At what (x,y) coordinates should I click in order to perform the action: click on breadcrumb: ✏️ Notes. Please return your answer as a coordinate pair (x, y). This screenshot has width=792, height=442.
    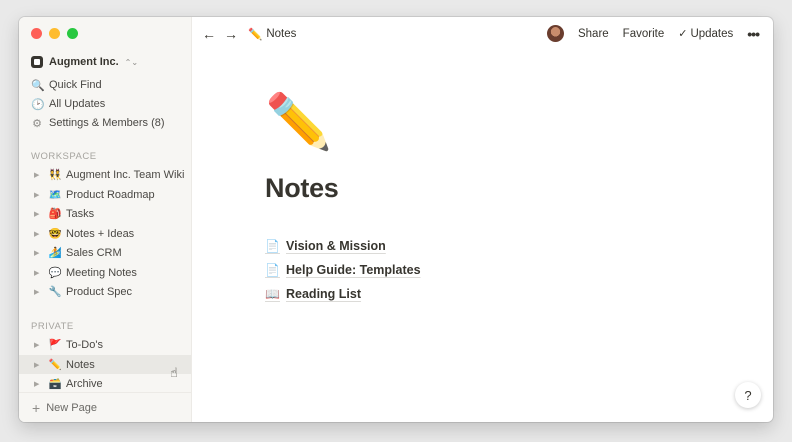
    Looking at the image, I should click on (272, 34).